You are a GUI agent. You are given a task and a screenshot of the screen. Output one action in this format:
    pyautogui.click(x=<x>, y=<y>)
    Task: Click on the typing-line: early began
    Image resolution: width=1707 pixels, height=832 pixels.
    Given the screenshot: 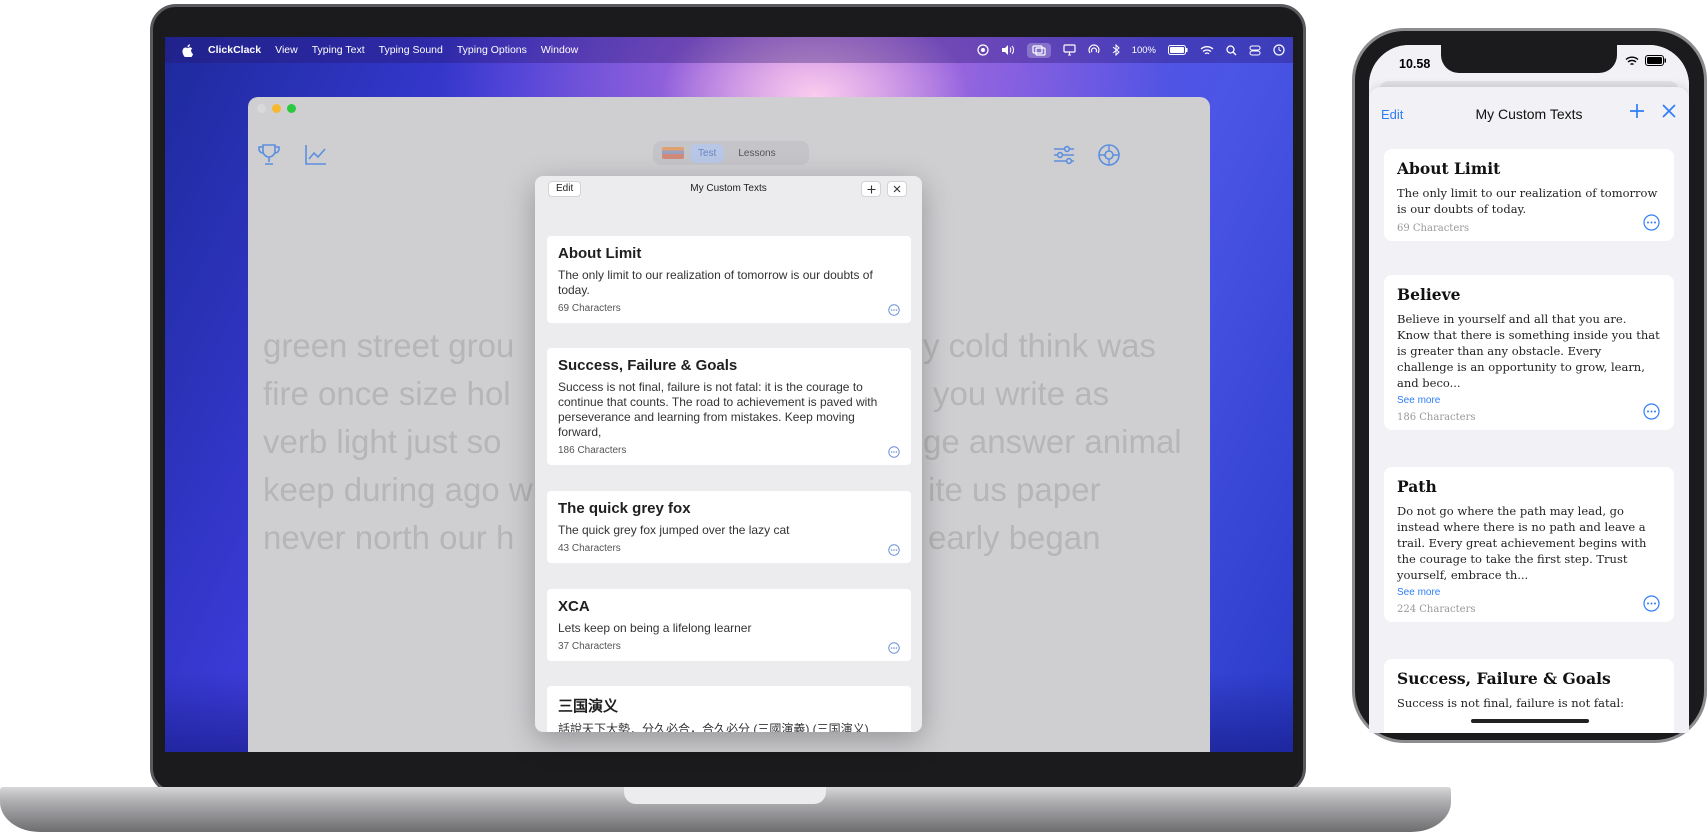 What is the action you would take?
    pyautogui.click(x=1014, y=537)
    